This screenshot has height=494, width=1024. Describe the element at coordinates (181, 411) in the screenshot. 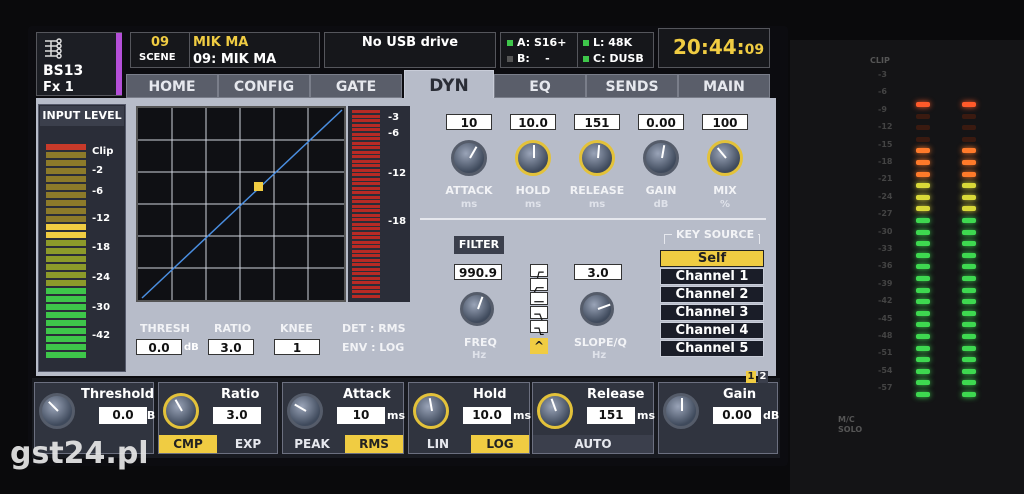

I see `ratio-knob` at that location.